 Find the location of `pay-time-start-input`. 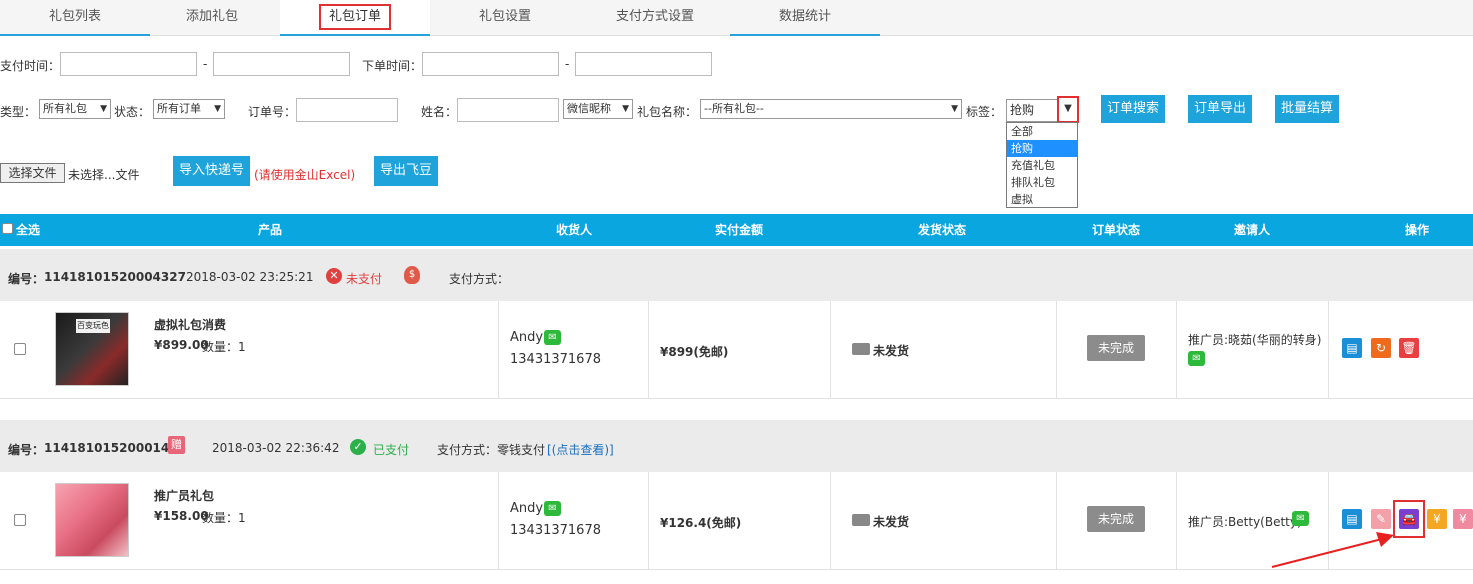

pay-time-start-input is located at coordinates (128, 64).